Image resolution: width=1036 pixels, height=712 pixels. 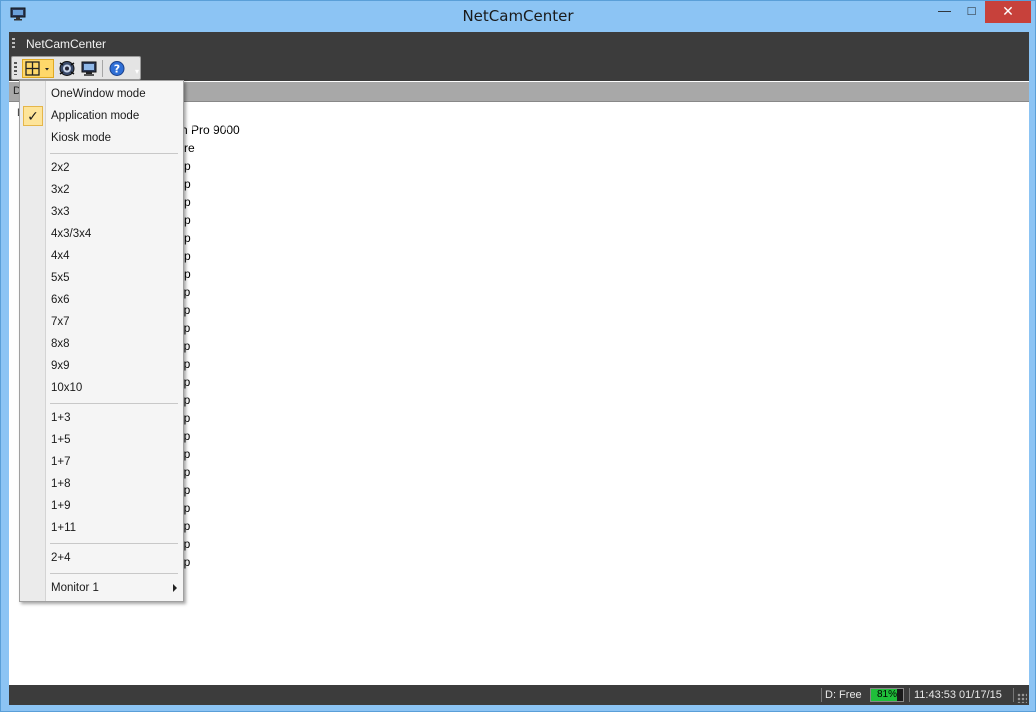 What do you see at coordinates (114, 462) in the screenshot?
I see `menu-item-1-7: 1+7` at bounding box center [114, 462].